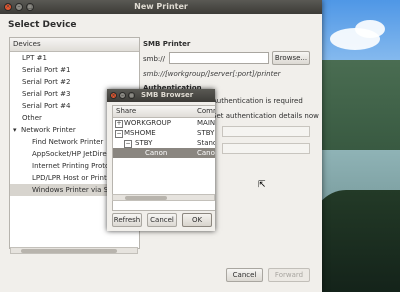 The width and height of the screenshot is (400, 292). Describe the element at coordinates (206, 123) in the screenshot. I see `share-comment: MAIN` at that location.